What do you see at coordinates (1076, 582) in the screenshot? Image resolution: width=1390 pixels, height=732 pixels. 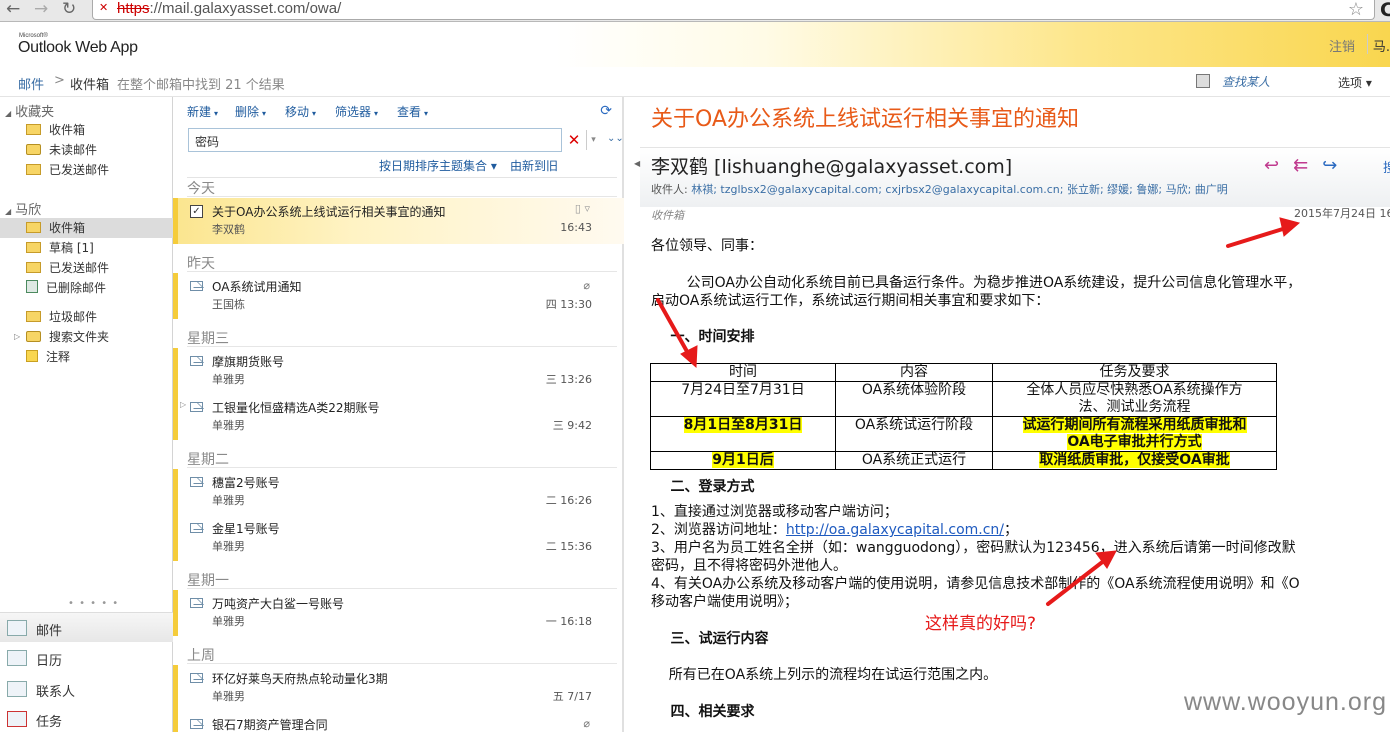 I see `arrow-to-password` at bounding box center [1076, 582].